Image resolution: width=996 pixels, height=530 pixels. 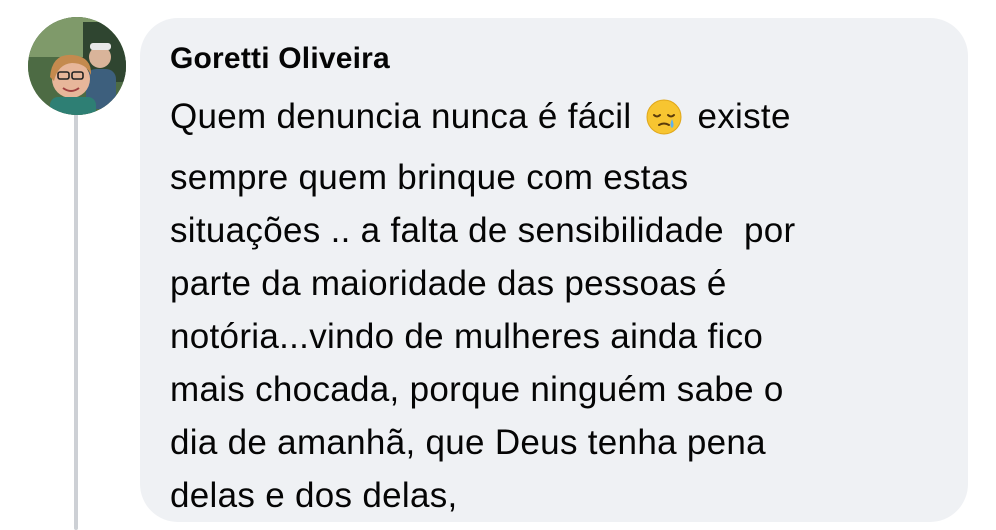 What do you see at coordinates (468, 442) in the screenshot?
I see `comment-line: dia de amanhã, que Deus tenha pena` at bounding box center [468, 442].